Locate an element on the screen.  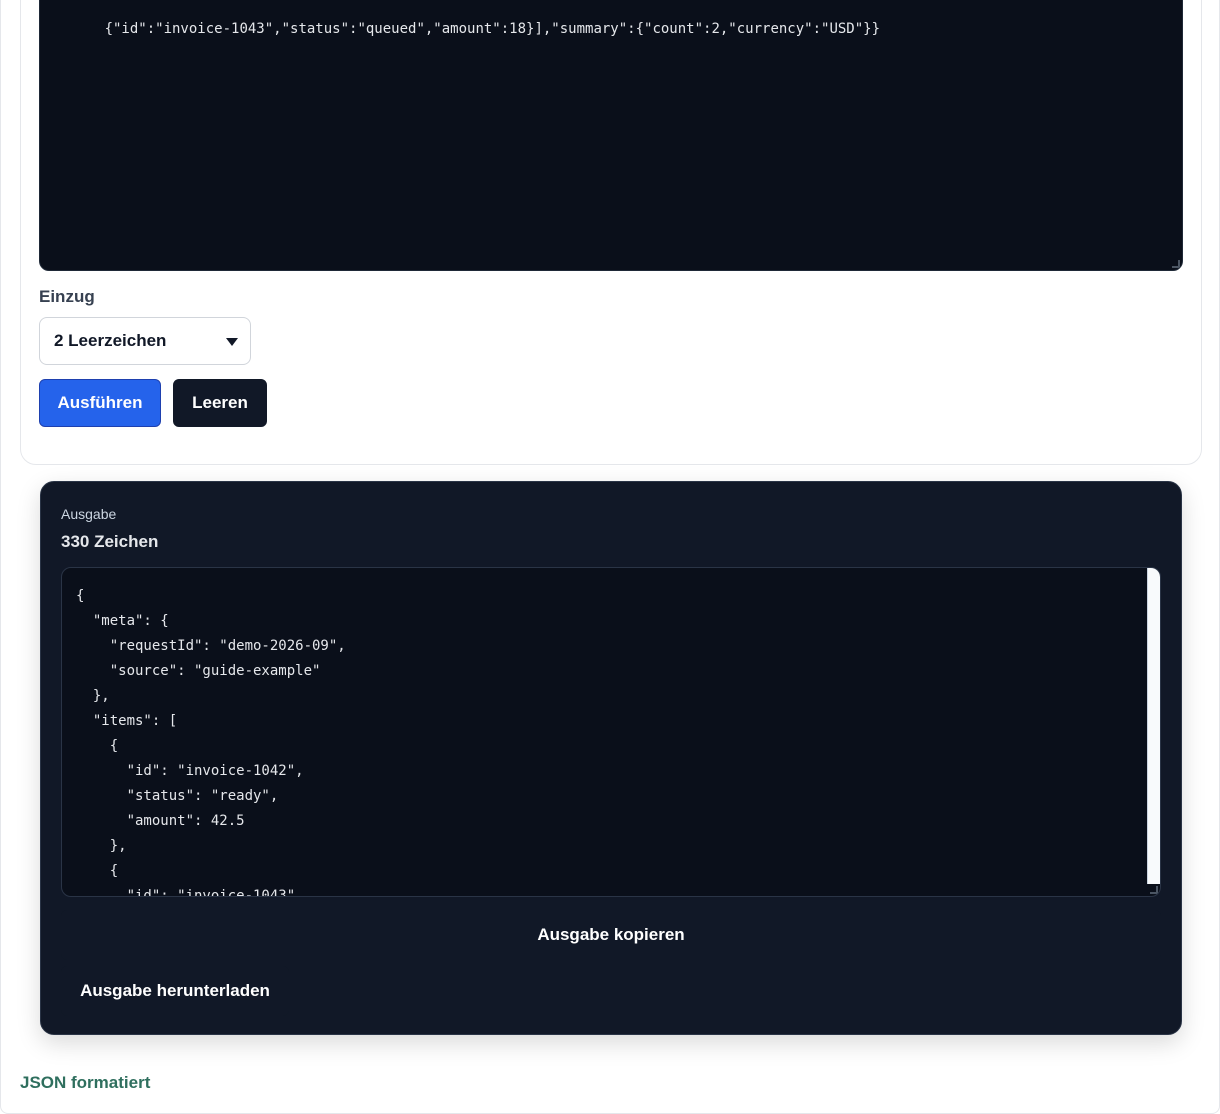
clear-button: Leeren is located at coordinates (220, 403).